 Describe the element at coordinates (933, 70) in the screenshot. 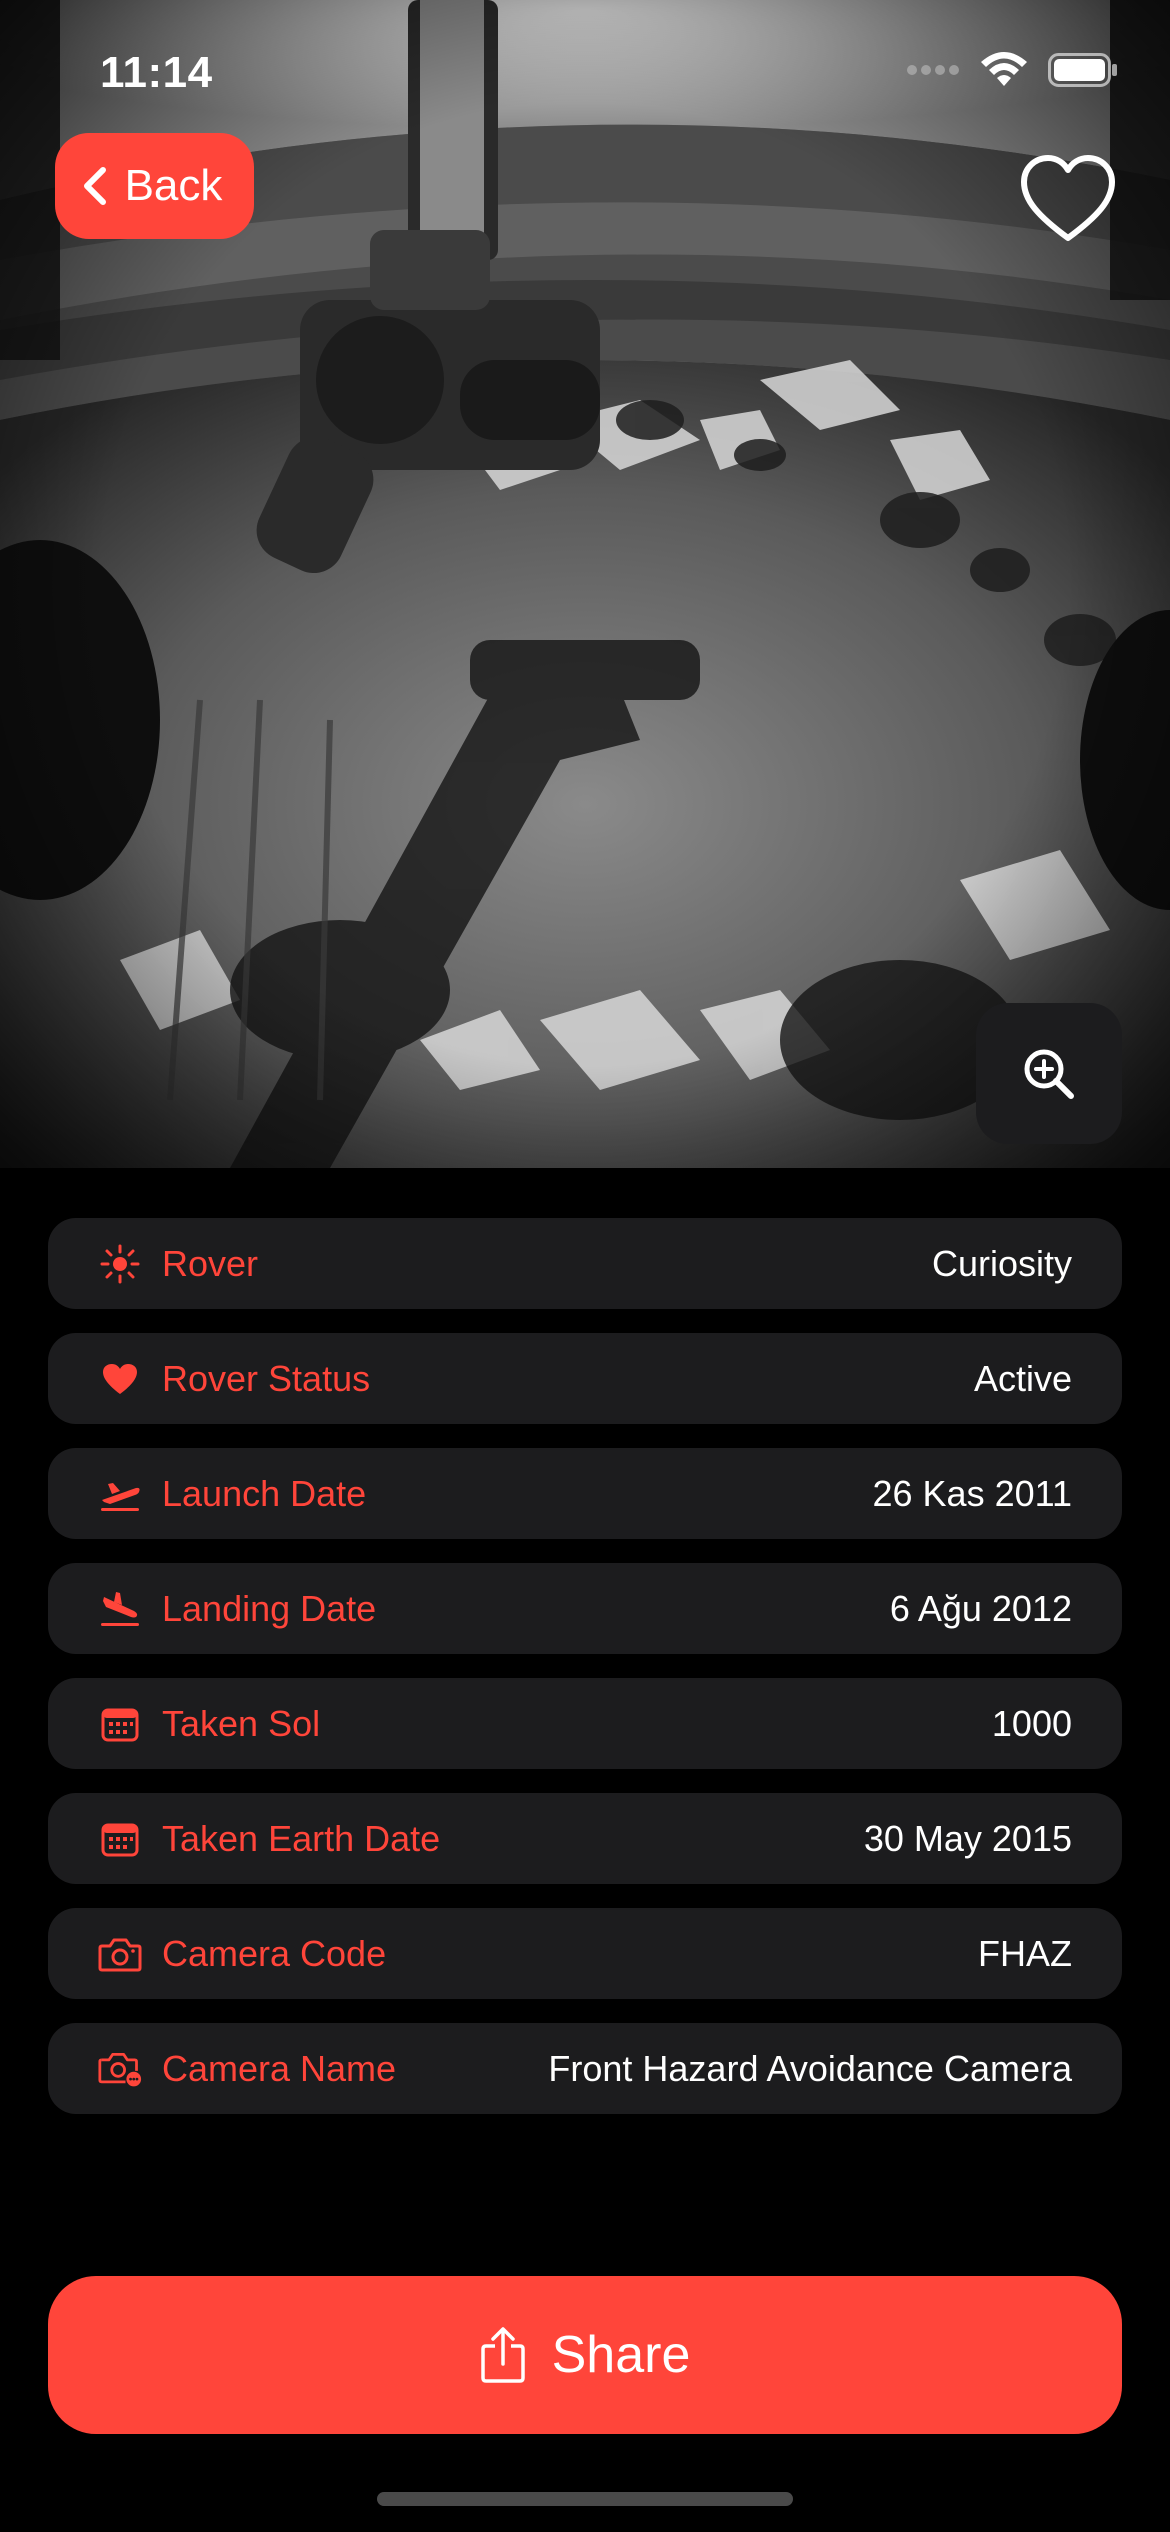

I see `cellular-signal-icon` at that location.